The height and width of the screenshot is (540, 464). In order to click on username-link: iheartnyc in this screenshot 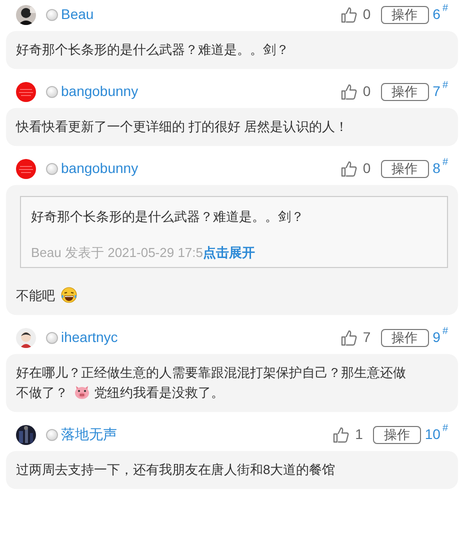, I will do `click(89, 337)`.